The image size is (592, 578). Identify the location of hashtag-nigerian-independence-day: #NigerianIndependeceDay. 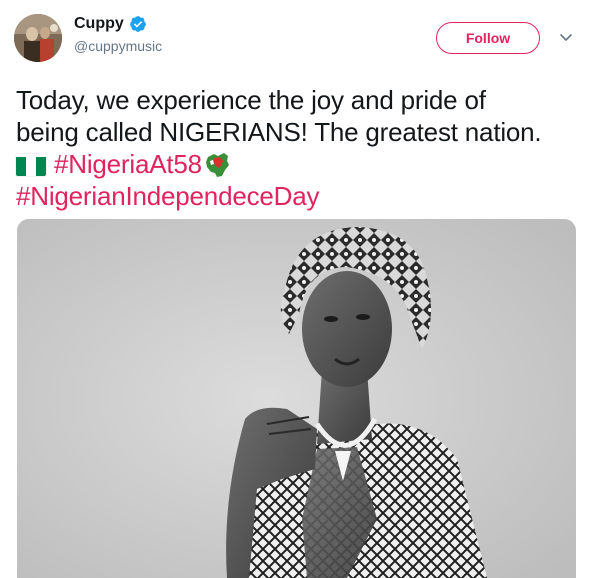
(301, 196).